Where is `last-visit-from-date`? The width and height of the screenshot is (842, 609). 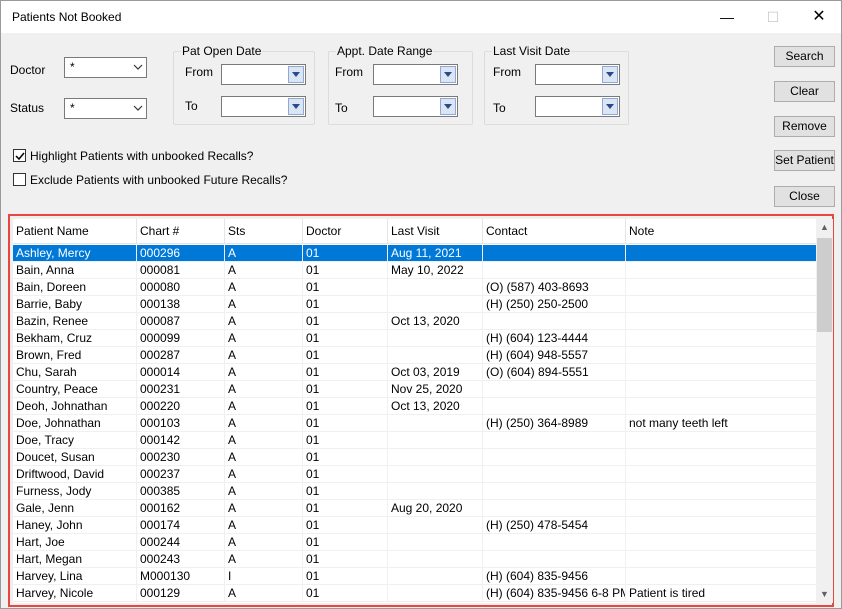
last-visit-from-date is located at coordinates (577, 74).